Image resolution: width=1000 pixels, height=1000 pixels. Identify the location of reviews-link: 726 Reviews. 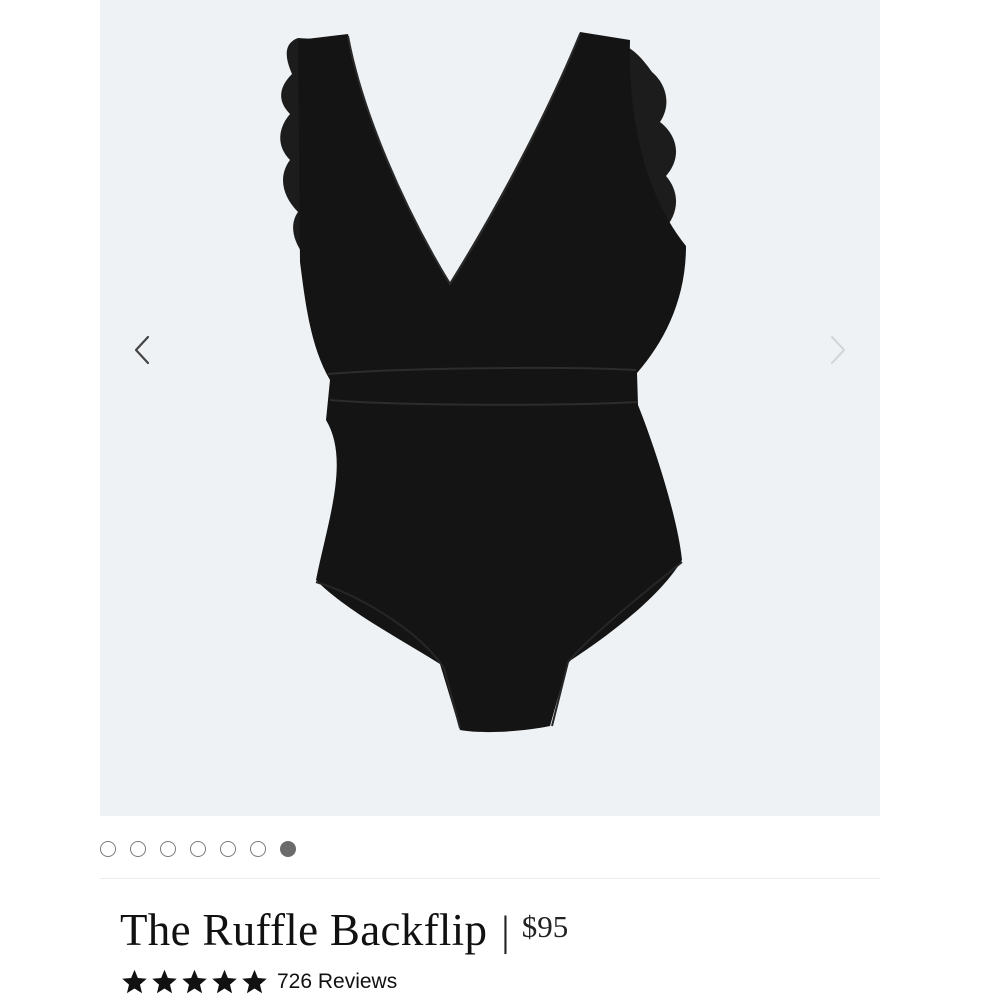
(337, 982).